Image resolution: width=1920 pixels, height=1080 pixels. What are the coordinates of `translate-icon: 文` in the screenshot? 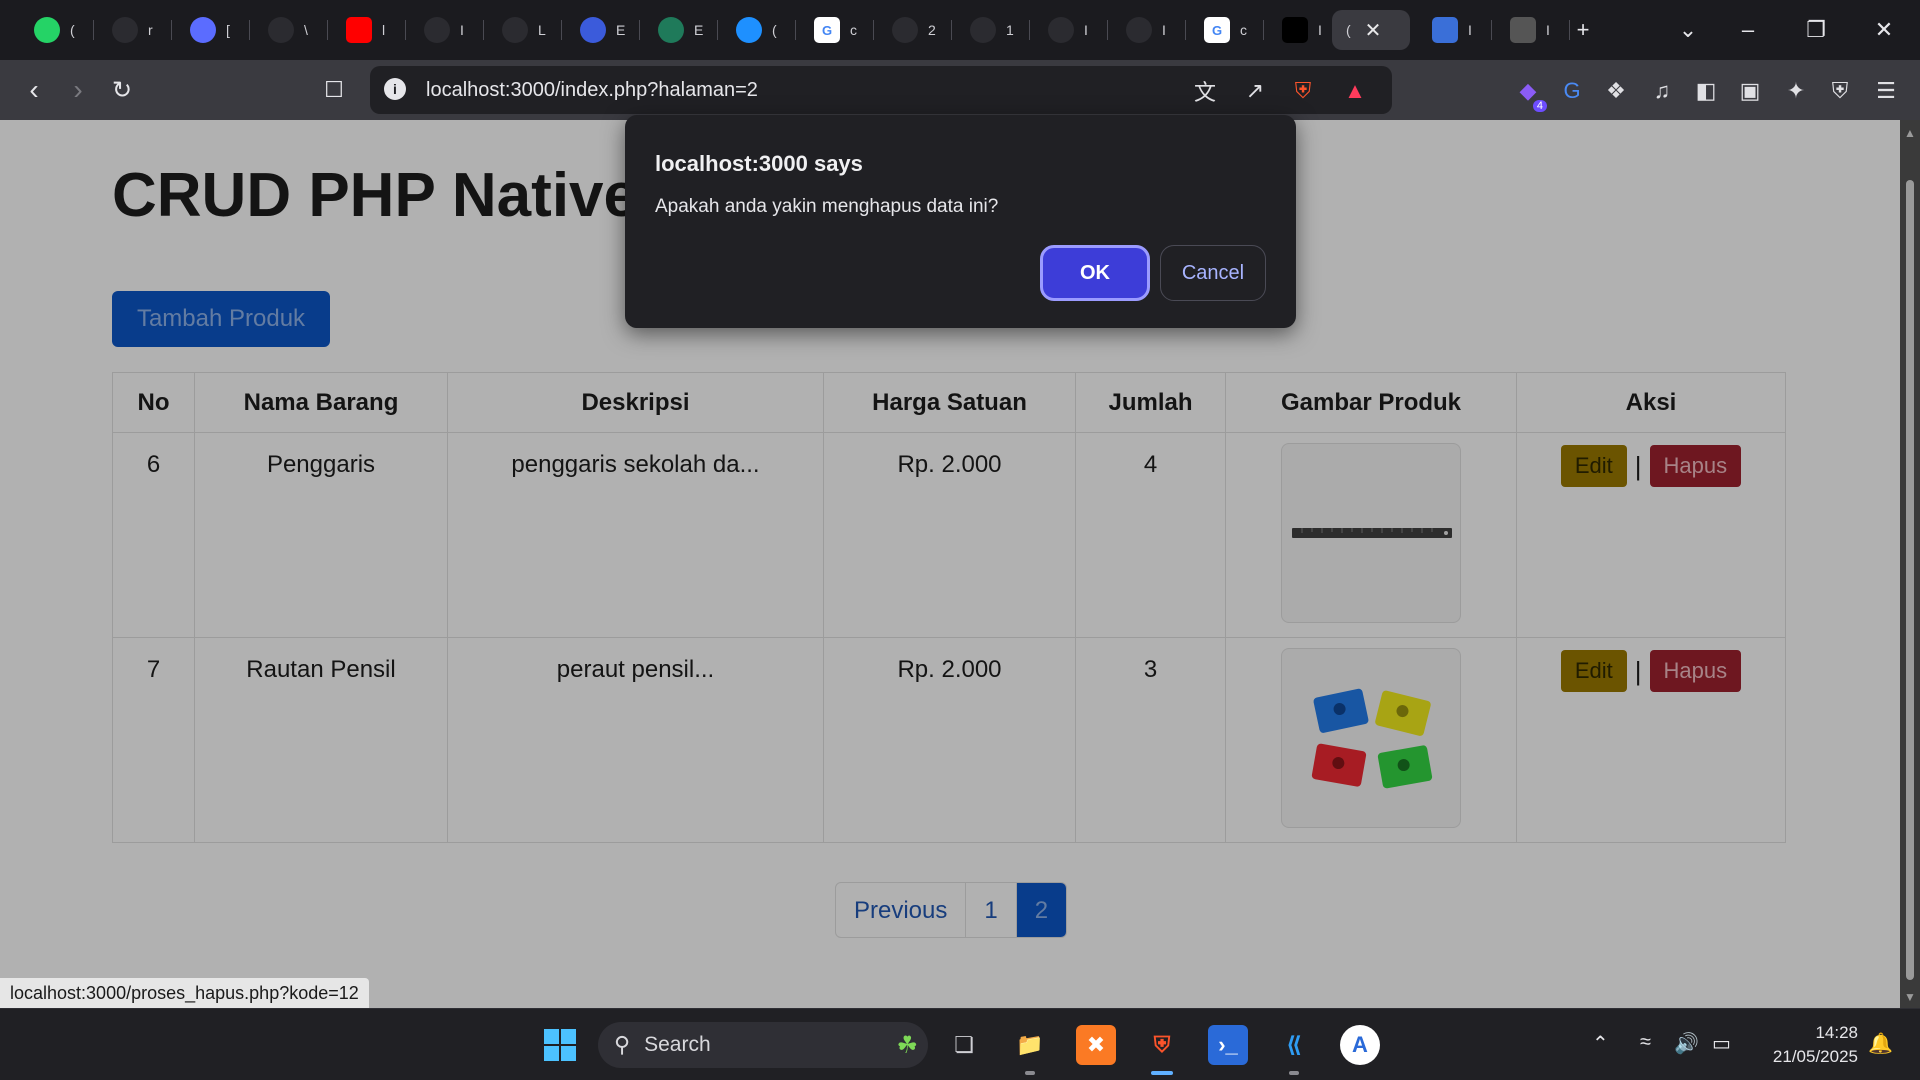 It's located at (1205, 91).